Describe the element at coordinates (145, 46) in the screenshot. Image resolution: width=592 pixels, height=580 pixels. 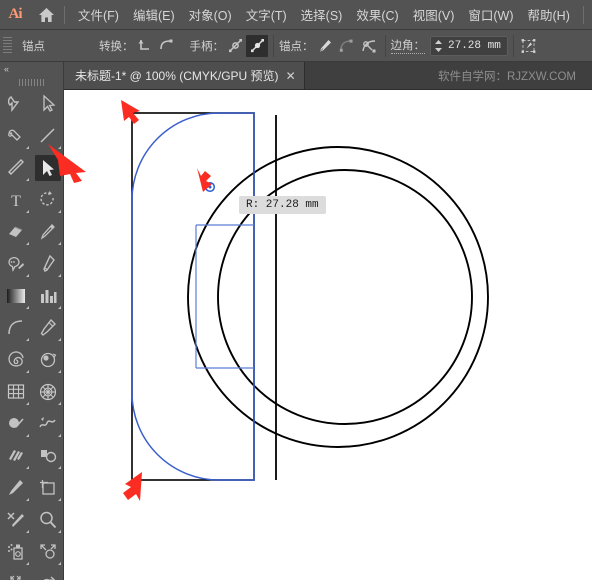
I see `convert-anchor-to-corner-icon` at that location.